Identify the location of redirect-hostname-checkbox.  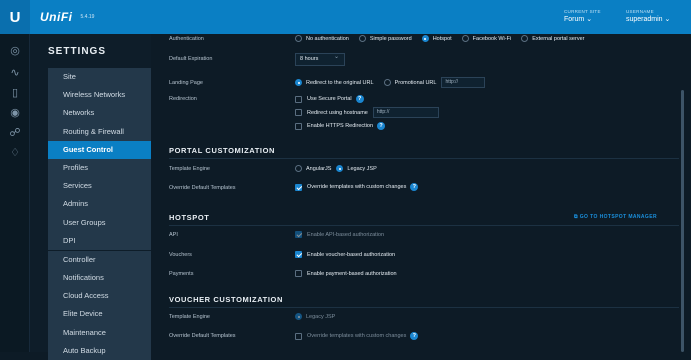
(298, 112).